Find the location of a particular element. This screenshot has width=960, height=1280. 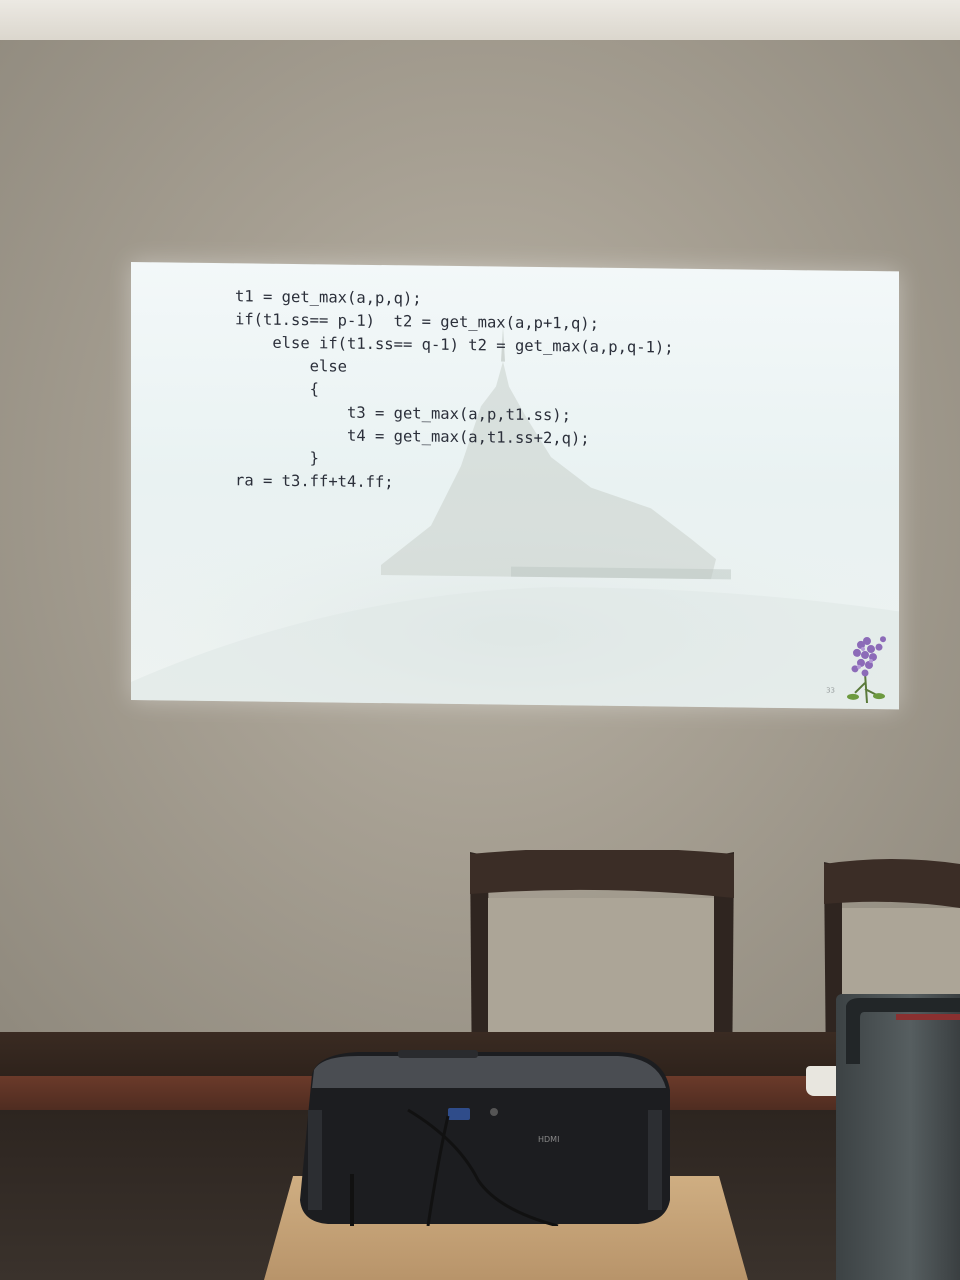

svg-text: HDMI is located at coordinates (548, 1139).